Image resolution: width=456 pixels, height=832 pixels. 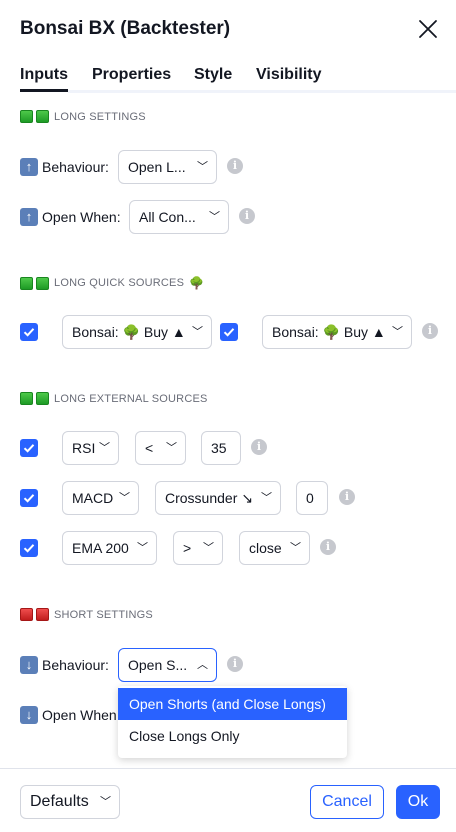 I want to click on section-long-settings: LONG SETTINGS, so click(x=83, y=116).